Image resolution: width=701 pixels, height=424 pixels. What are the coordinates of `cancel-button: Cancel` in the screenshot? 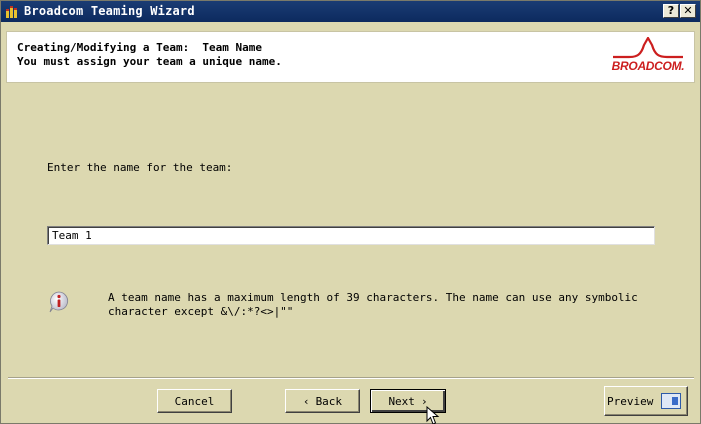 It's located at (194, 401).